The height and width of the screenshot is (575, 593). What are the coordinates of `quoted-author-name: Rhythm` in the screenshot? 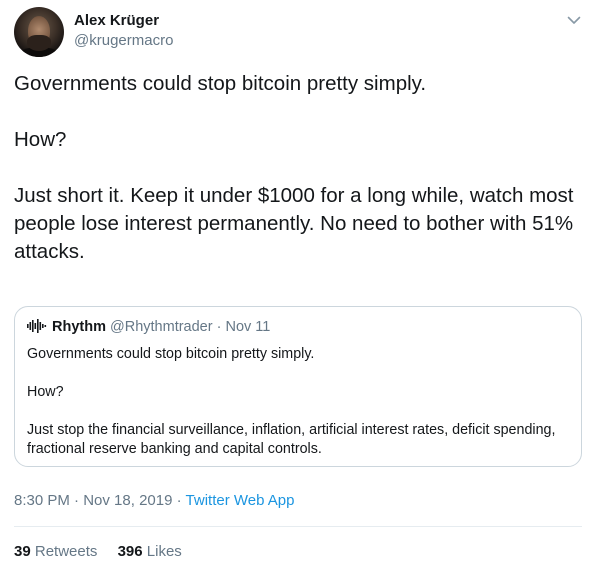 It's located at (79, 327).